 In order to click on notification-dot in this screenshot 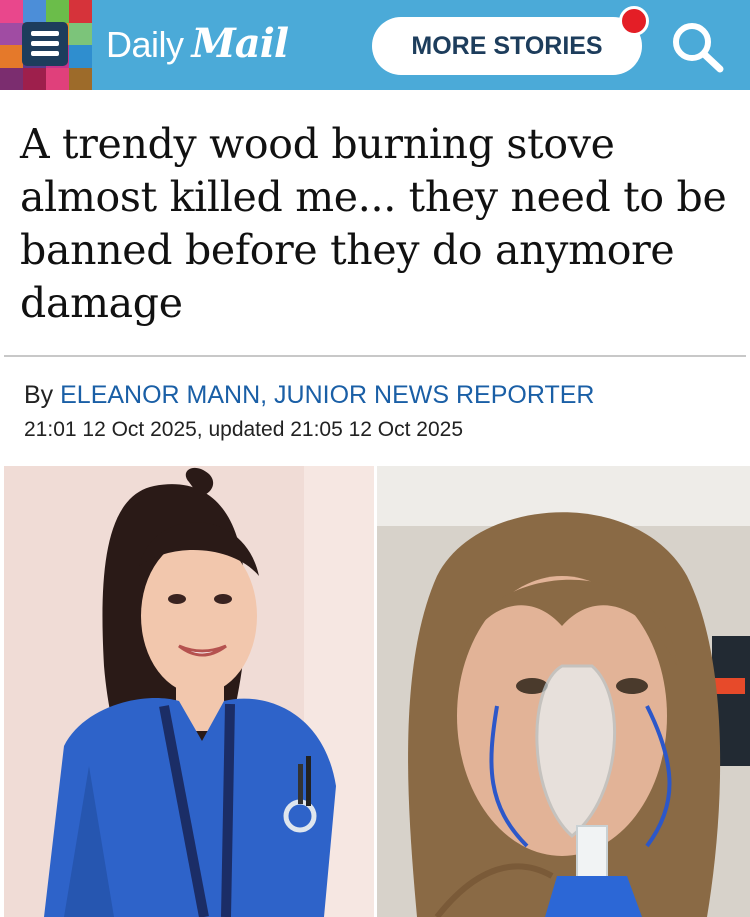, I will do `click(634, 21)`.